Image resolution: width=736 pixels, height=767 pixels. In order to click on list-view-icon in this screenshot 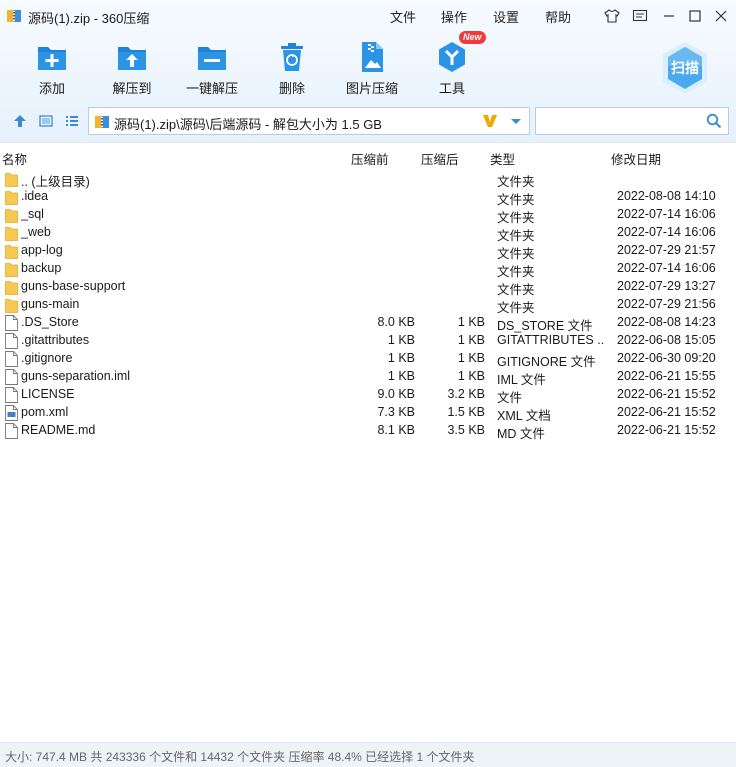, I will do `click(72, 121)`.